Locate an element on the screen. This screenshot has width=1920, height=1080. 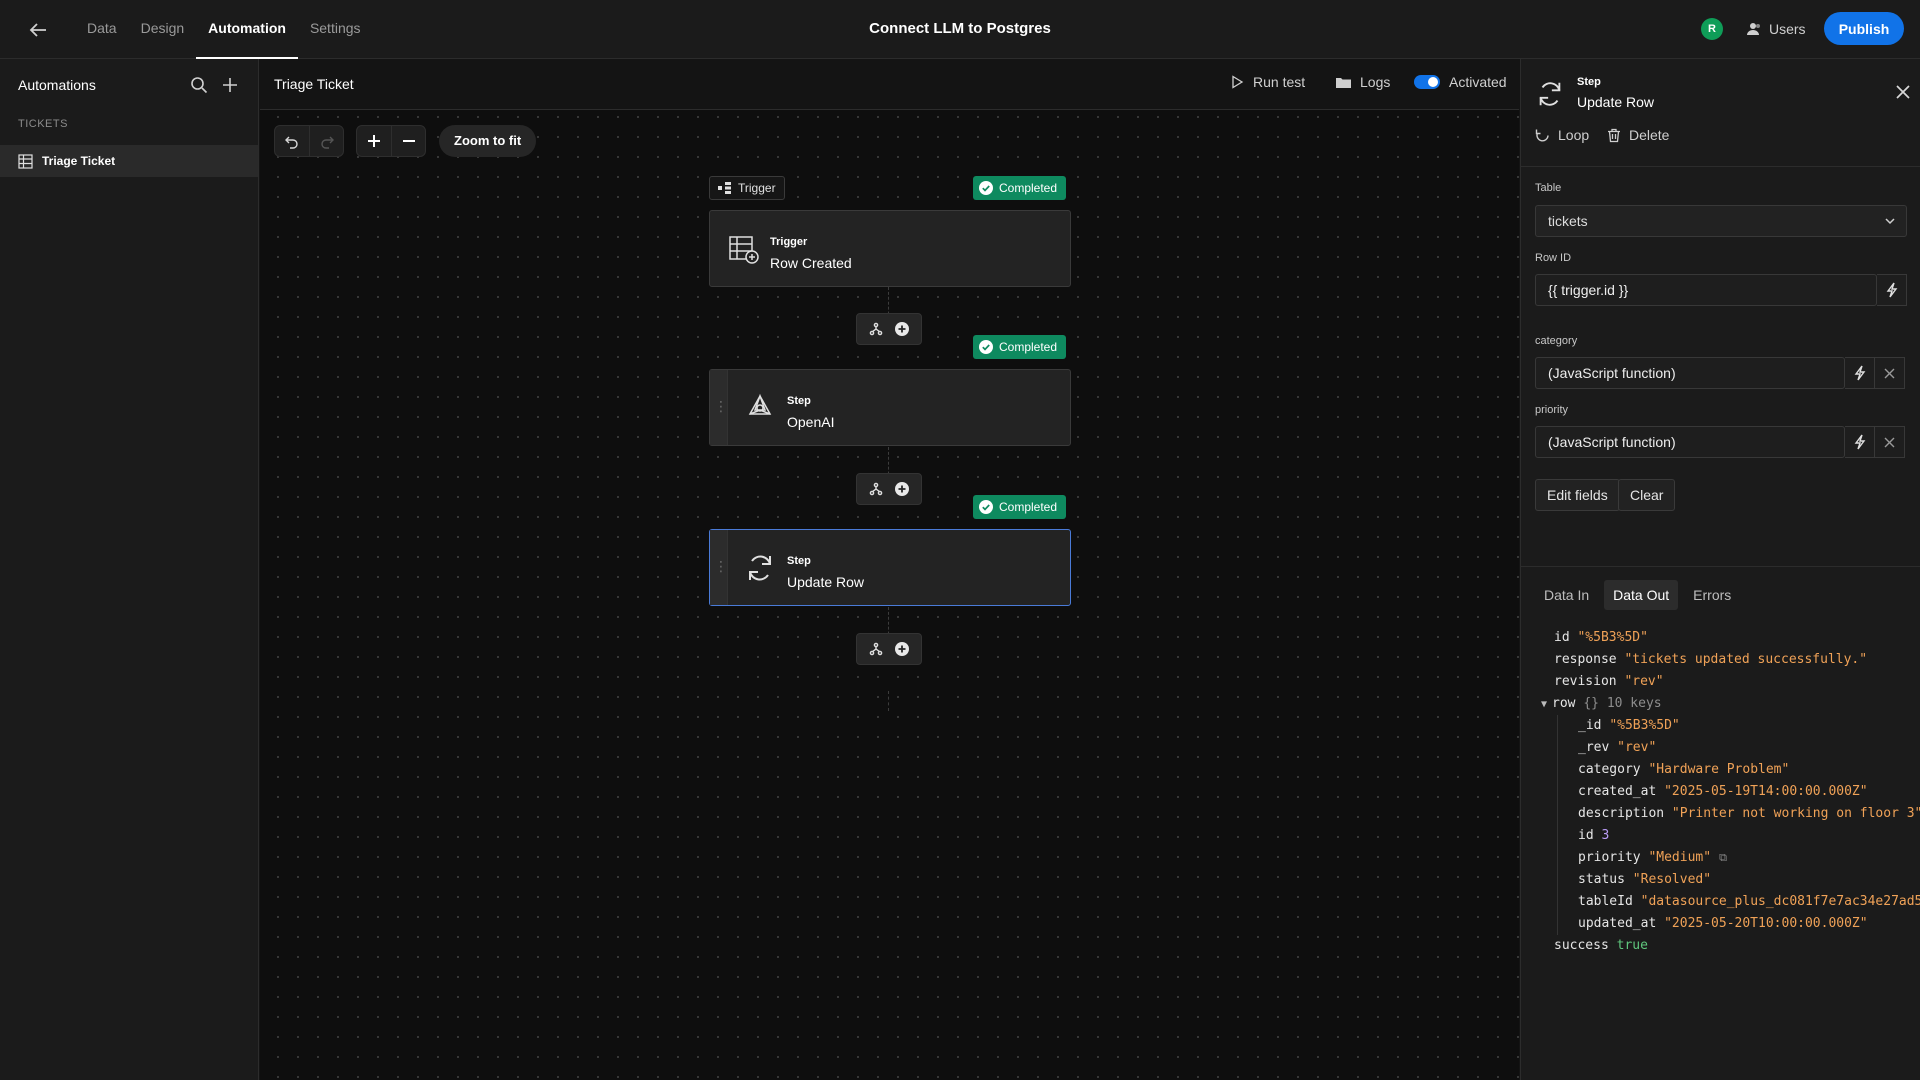
refresh-icon is located at coordinates (1550, 94).